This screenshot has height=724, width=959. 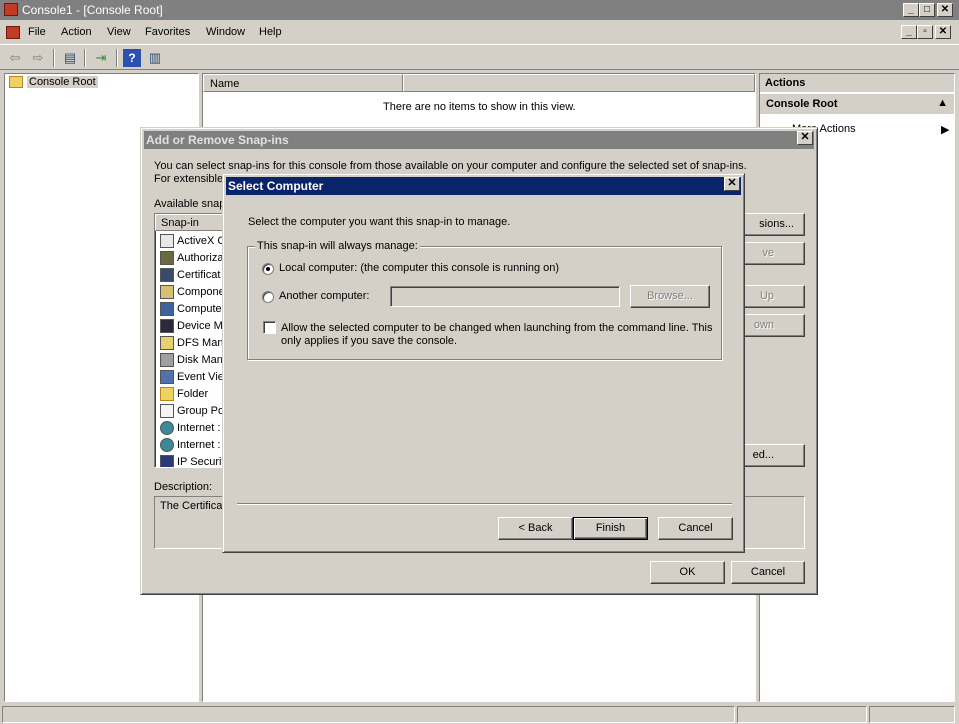 I want to click on select-computer-cancel-button: Cancel, so click(x=695, y=528).